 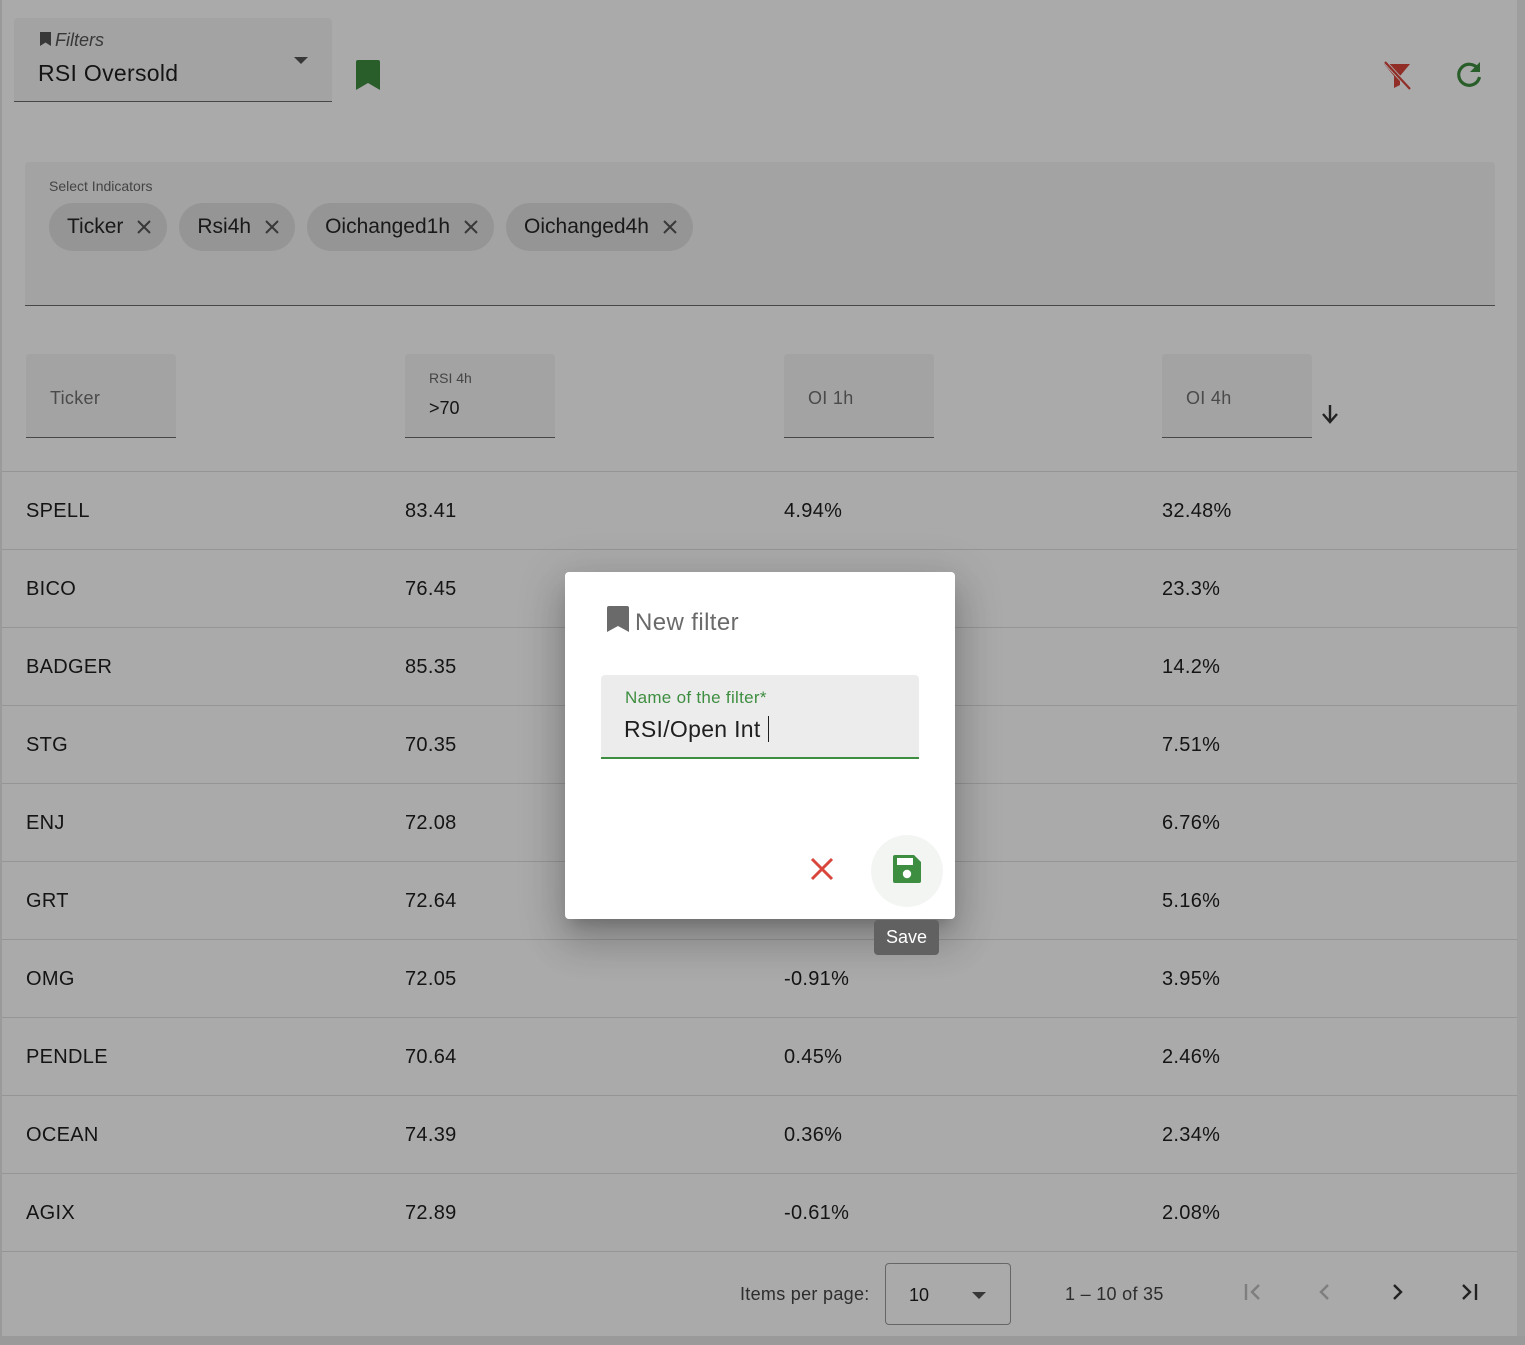 I want to click on filter-name-label: Name of the filter*, so click(x=696, y=697).